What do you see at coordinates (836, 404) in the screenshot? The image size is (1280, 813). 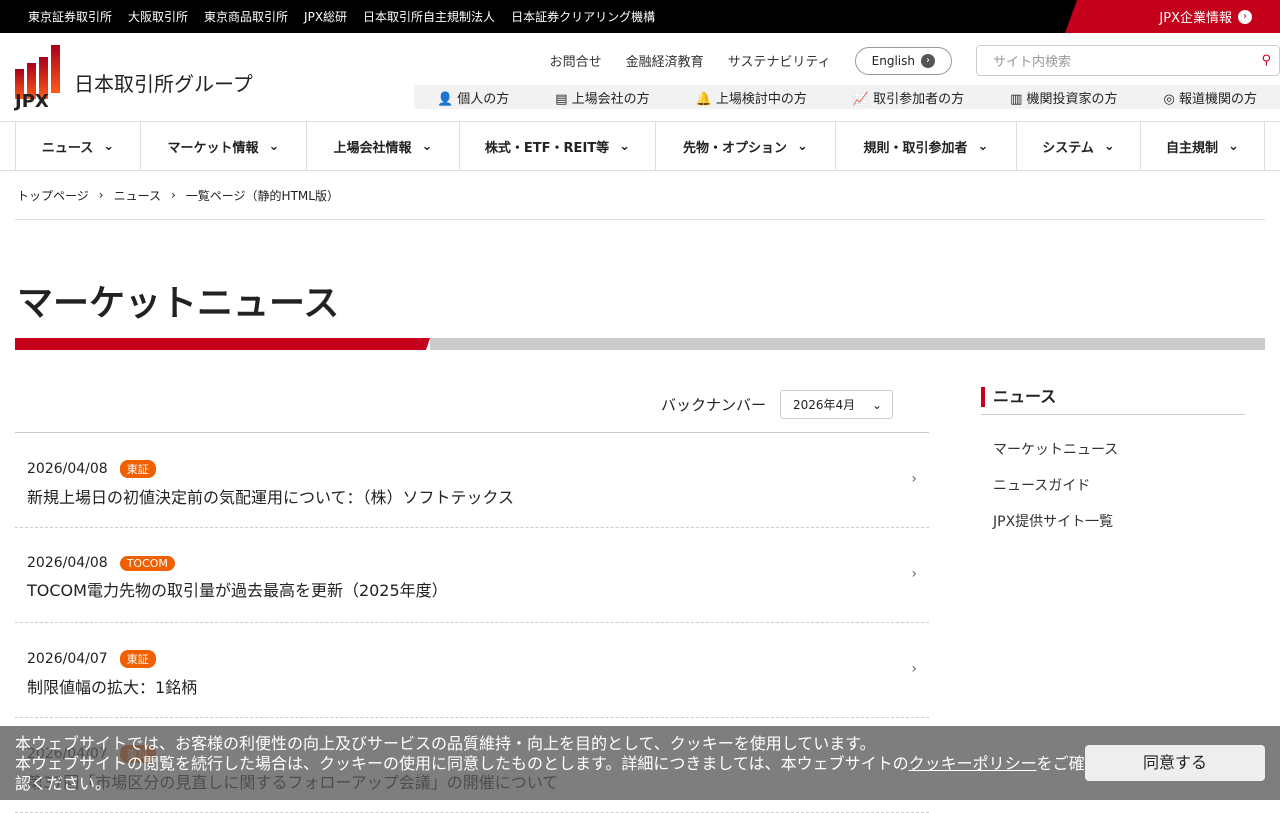 I see `backnumber-select: 2026年4月 ⌄` at bounding box center [836, 404].